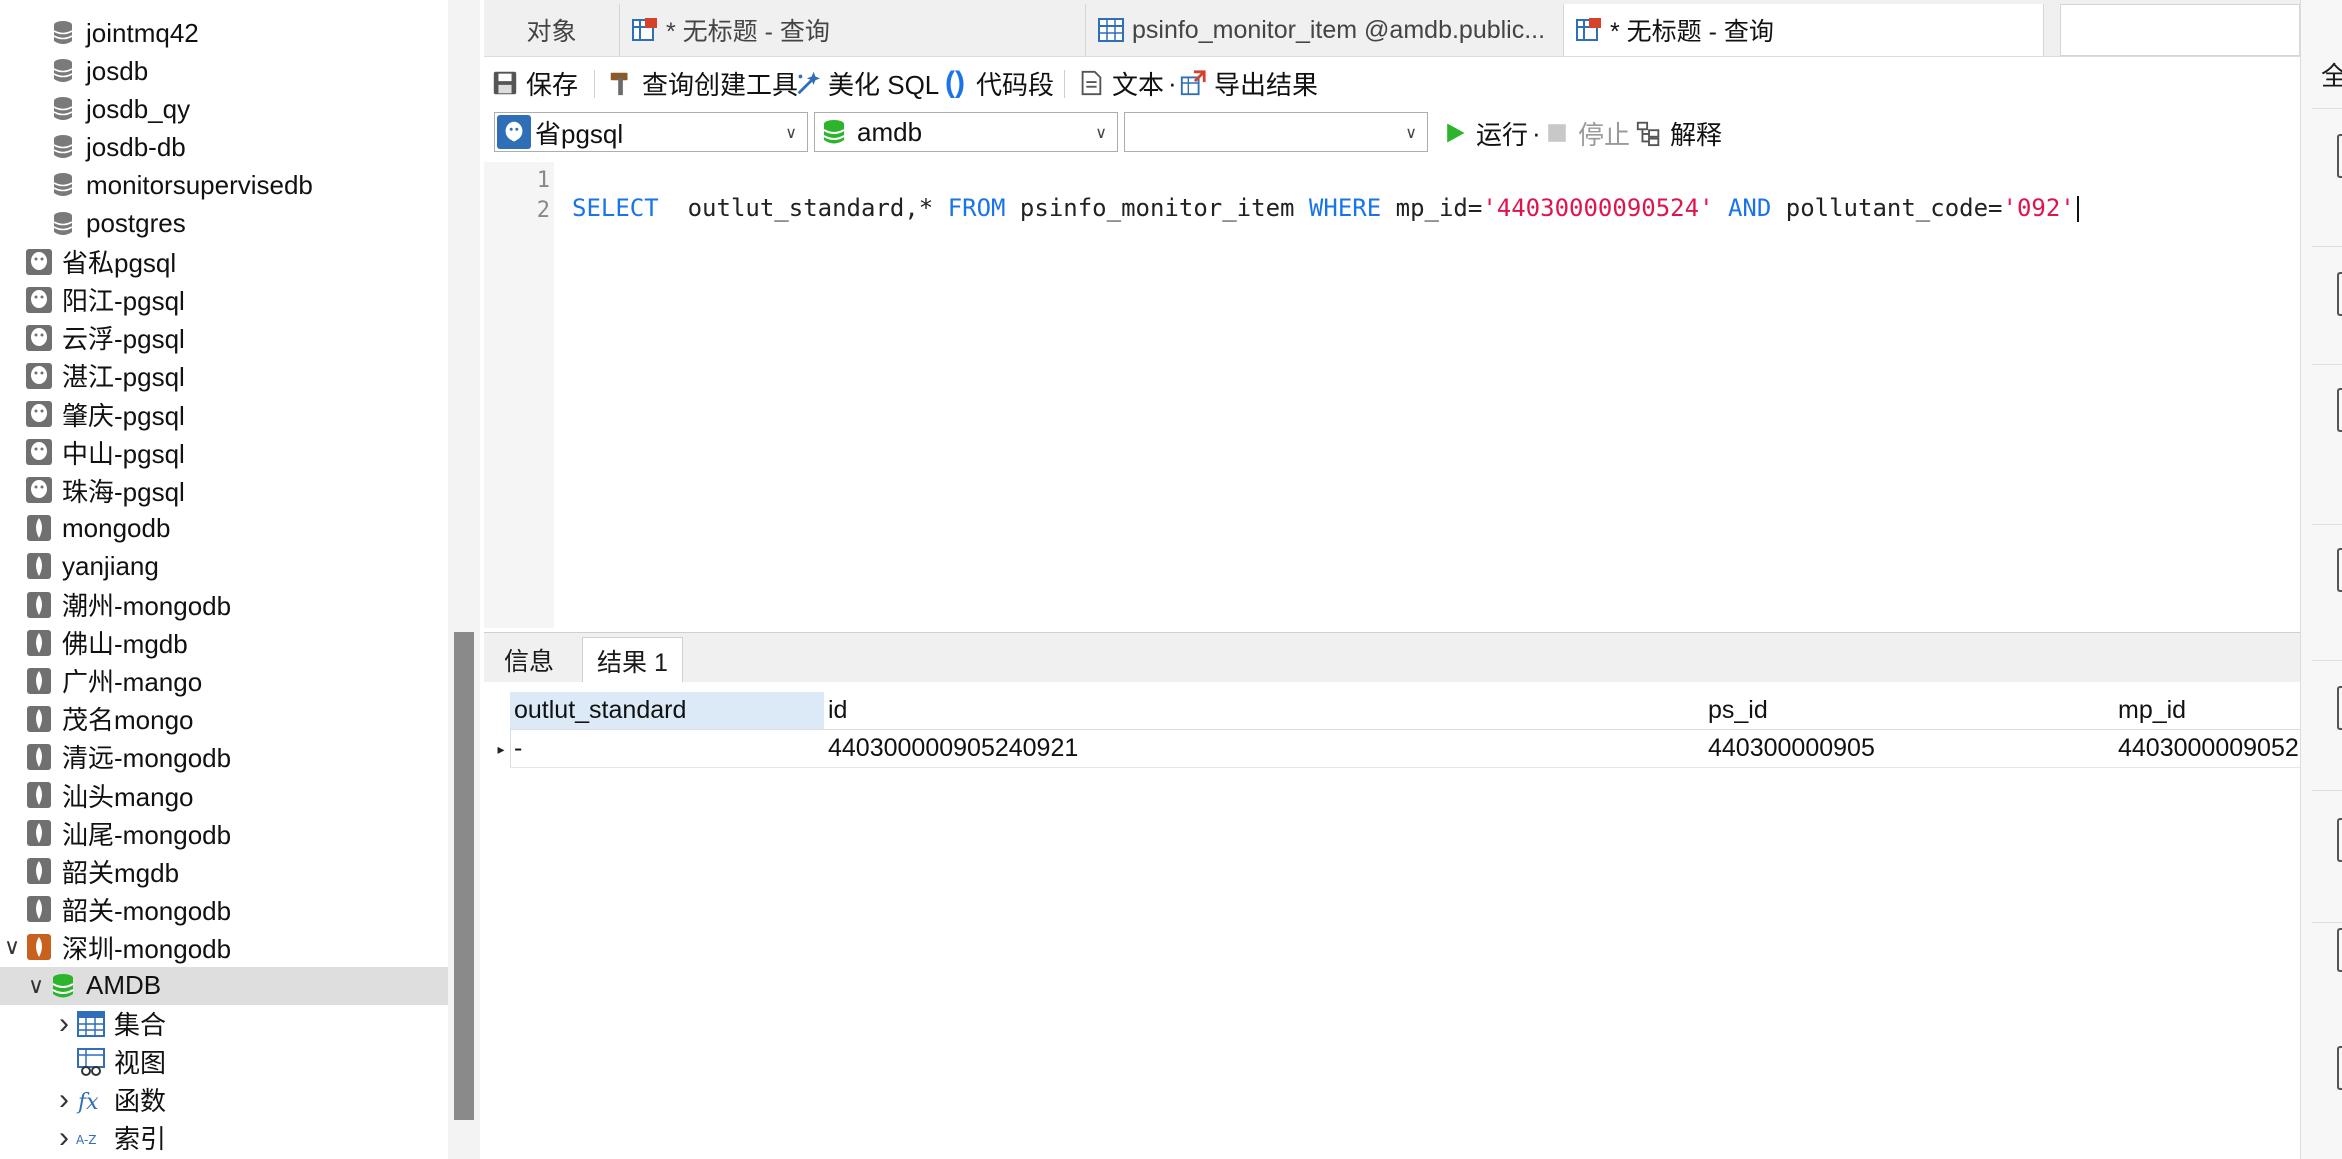 This screenshot has width=2342, height=1159. Describe the element at coordinates (997, 83) in the screenshot. I see `code-snippet-button: () 代码段` at that location.